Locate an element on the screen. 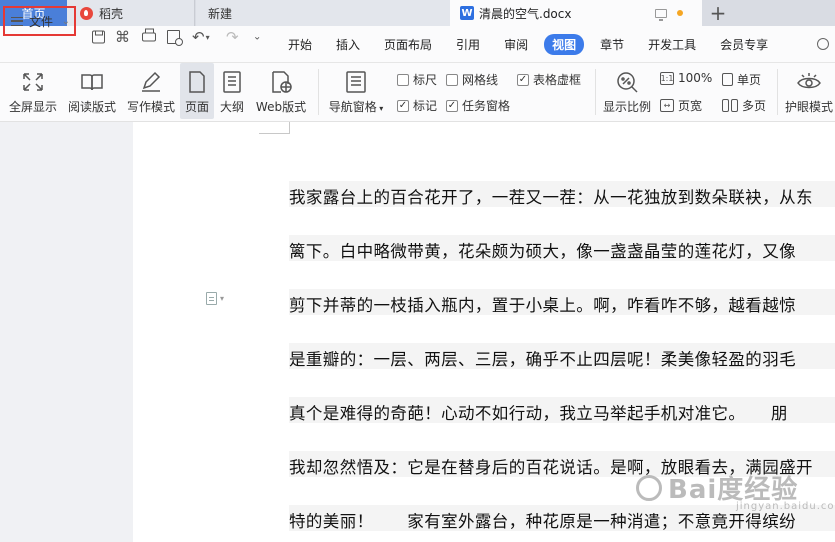 The image size is (835, 542). tab-new: 新建 is located at coordinates (323, 13).